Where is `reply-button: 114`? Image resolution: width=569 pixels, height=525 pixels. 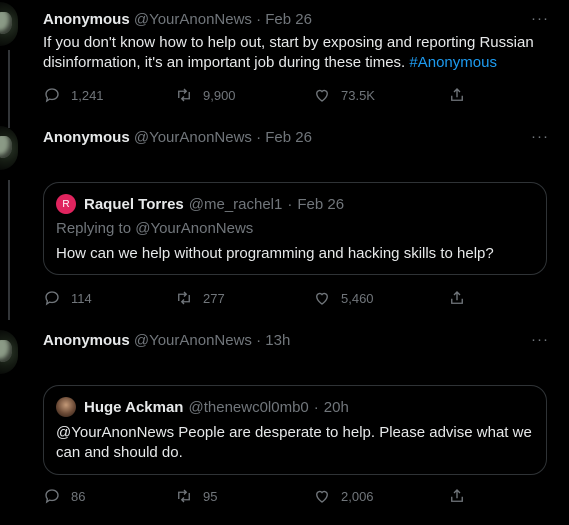
reply-button: 114 is located at coordinates (67, 298).